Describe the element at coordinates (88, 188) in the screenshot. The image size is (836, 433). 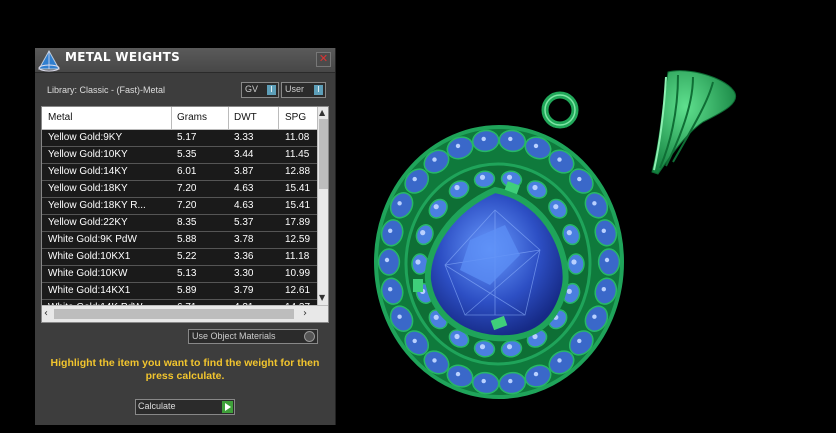
I see `cell-metal: Yellow Gold:18KY` at that location.